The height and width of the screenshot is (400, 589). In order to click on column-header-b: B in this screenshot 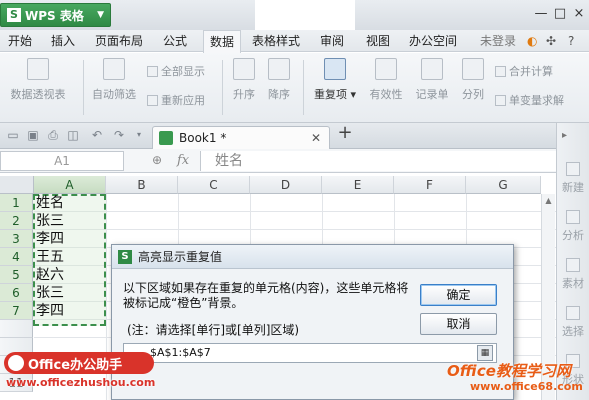, I will do `click(142, 185)`.